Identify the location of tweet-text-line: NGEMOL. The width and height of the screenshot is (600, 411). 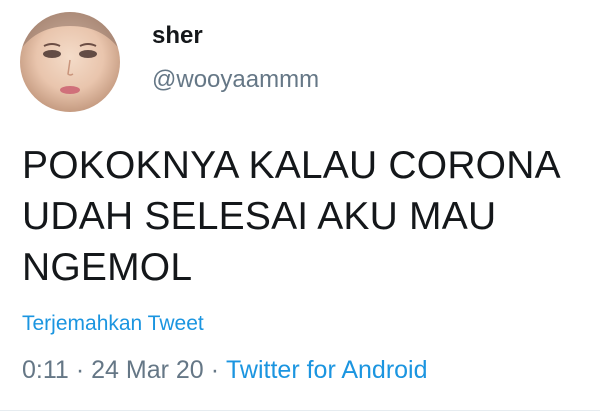
(107, 267).